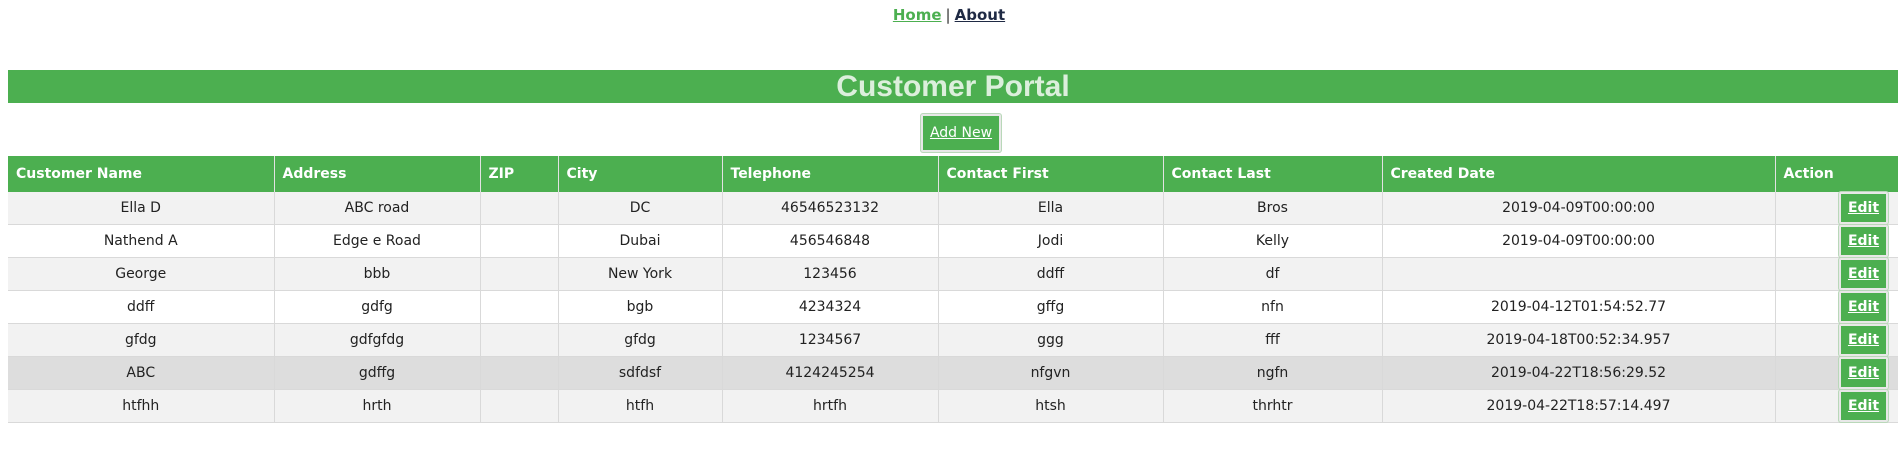  Describe the element at coordinates (1579, 373) in the screenshot. I see `cell-created-date: 2019-04-22T18:56:29.52` at that location.